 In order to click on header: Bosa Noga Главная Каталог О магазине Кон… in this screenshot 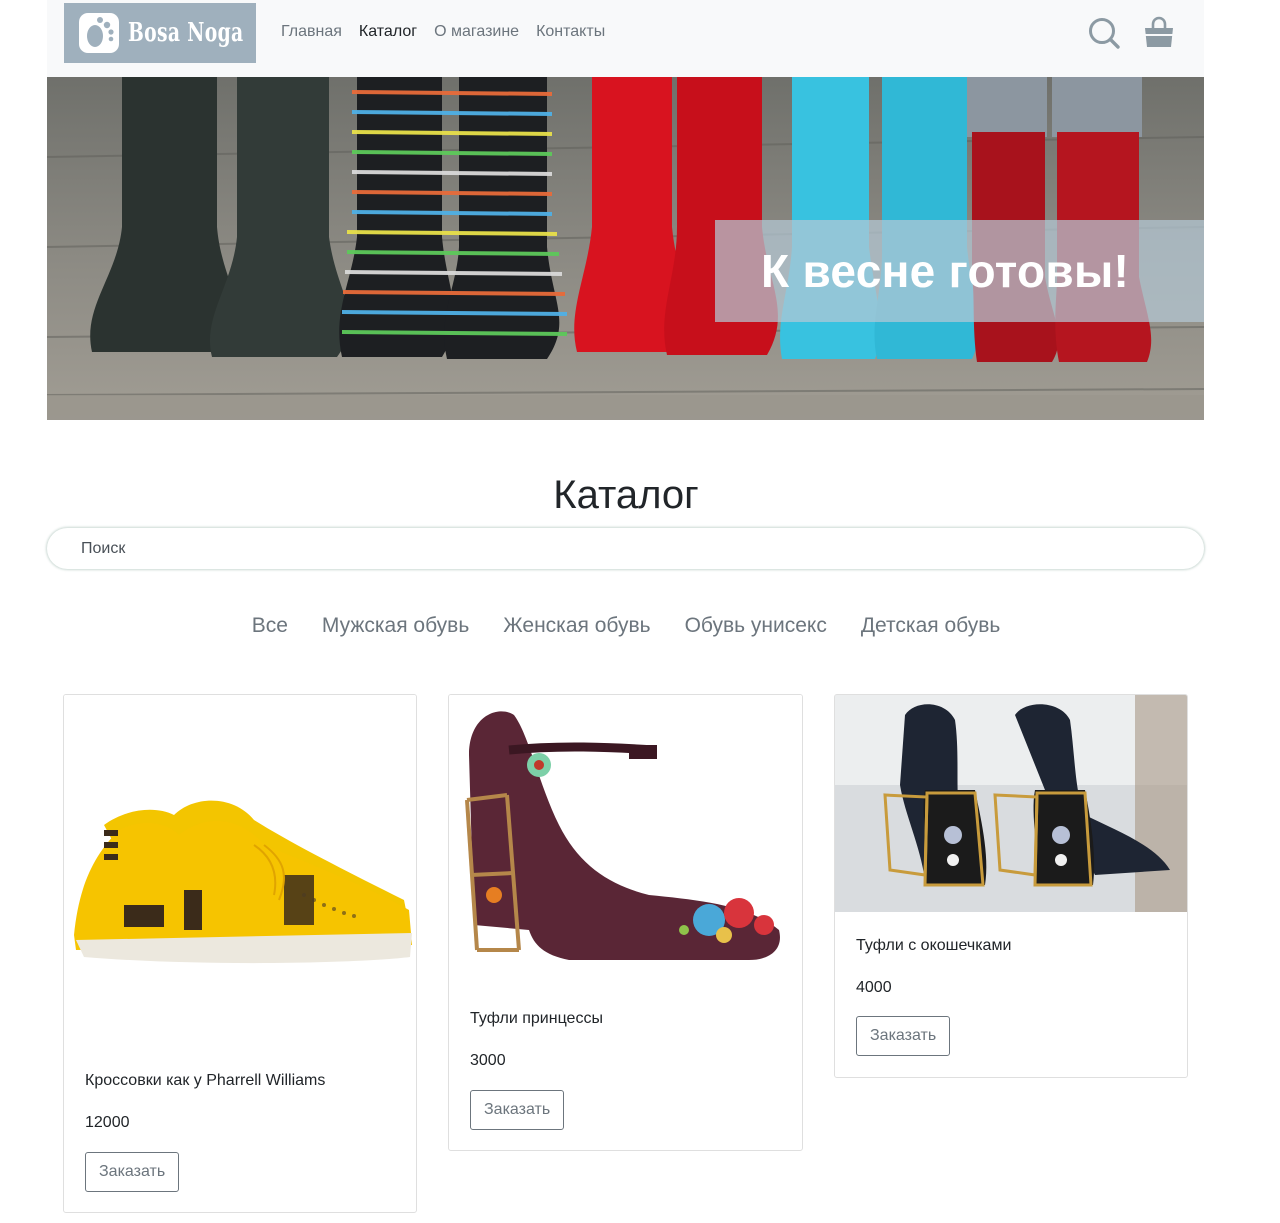, I will do `click(625, 38)`.